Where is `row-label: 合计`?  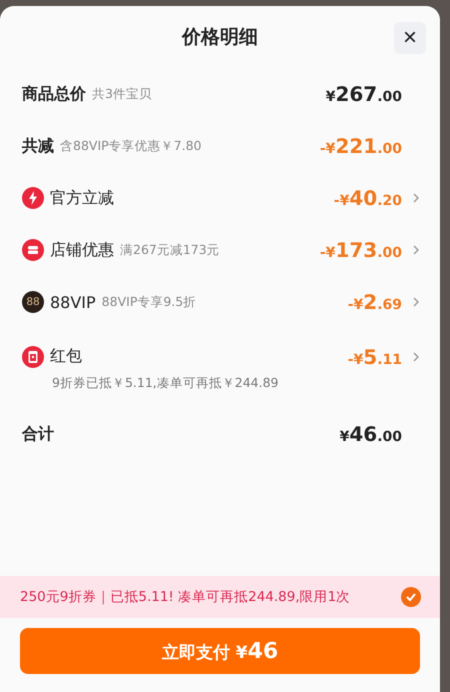
row-label: 合计 is located at coordinates (38, 434).